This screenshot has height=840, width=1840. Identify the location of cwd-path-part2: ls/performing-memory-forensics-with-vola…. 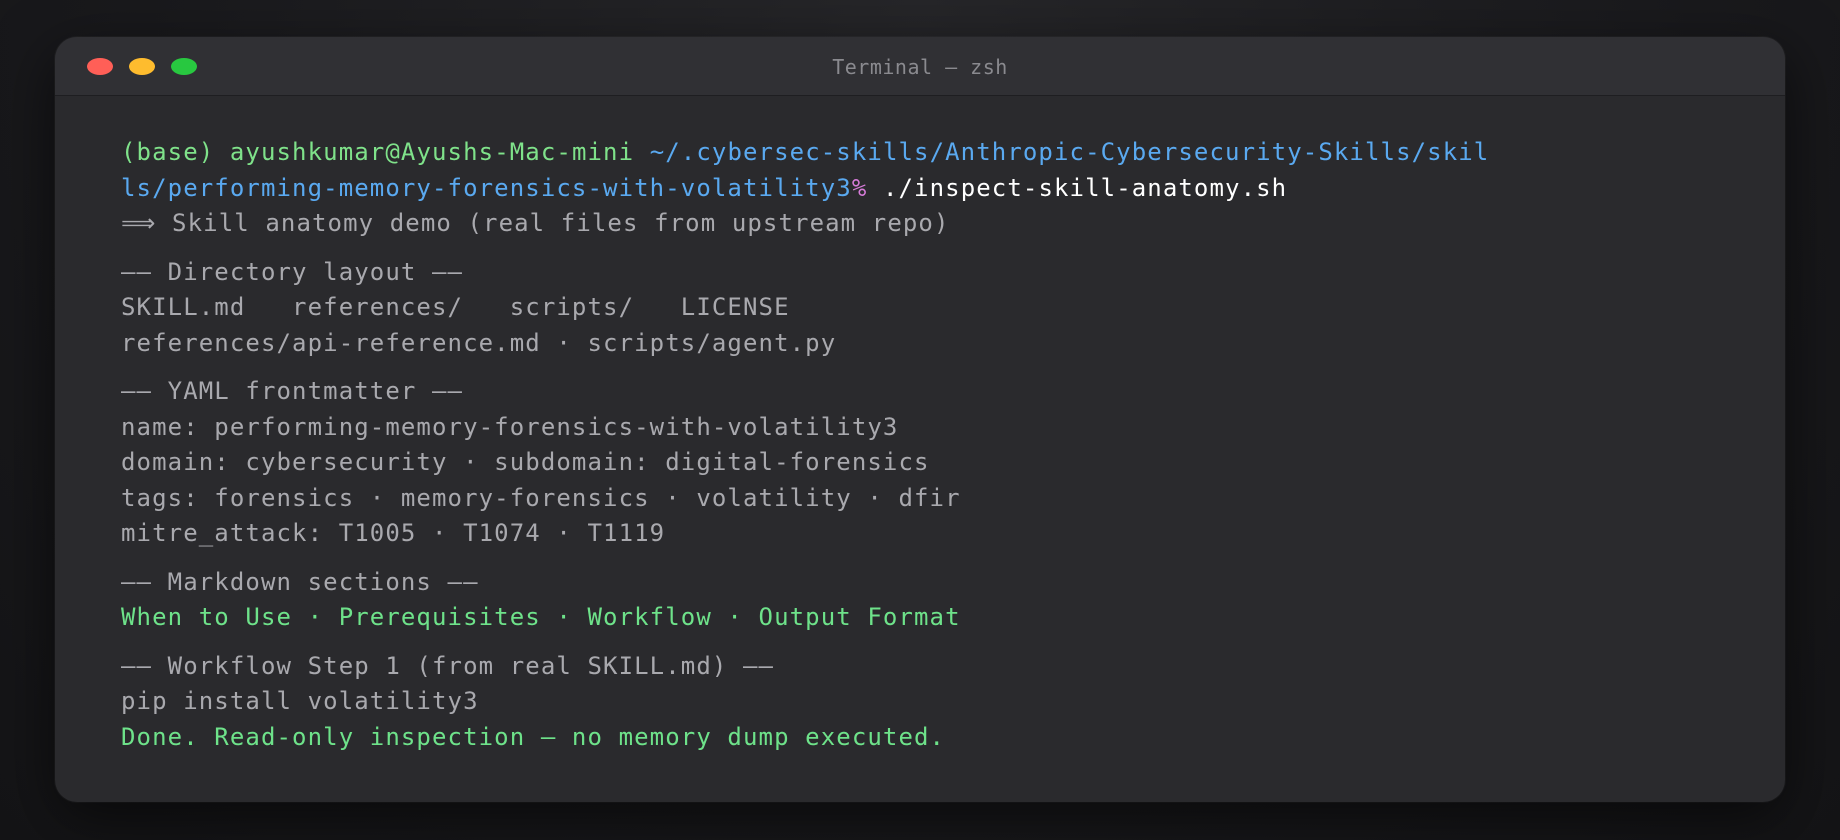
(486, 187).